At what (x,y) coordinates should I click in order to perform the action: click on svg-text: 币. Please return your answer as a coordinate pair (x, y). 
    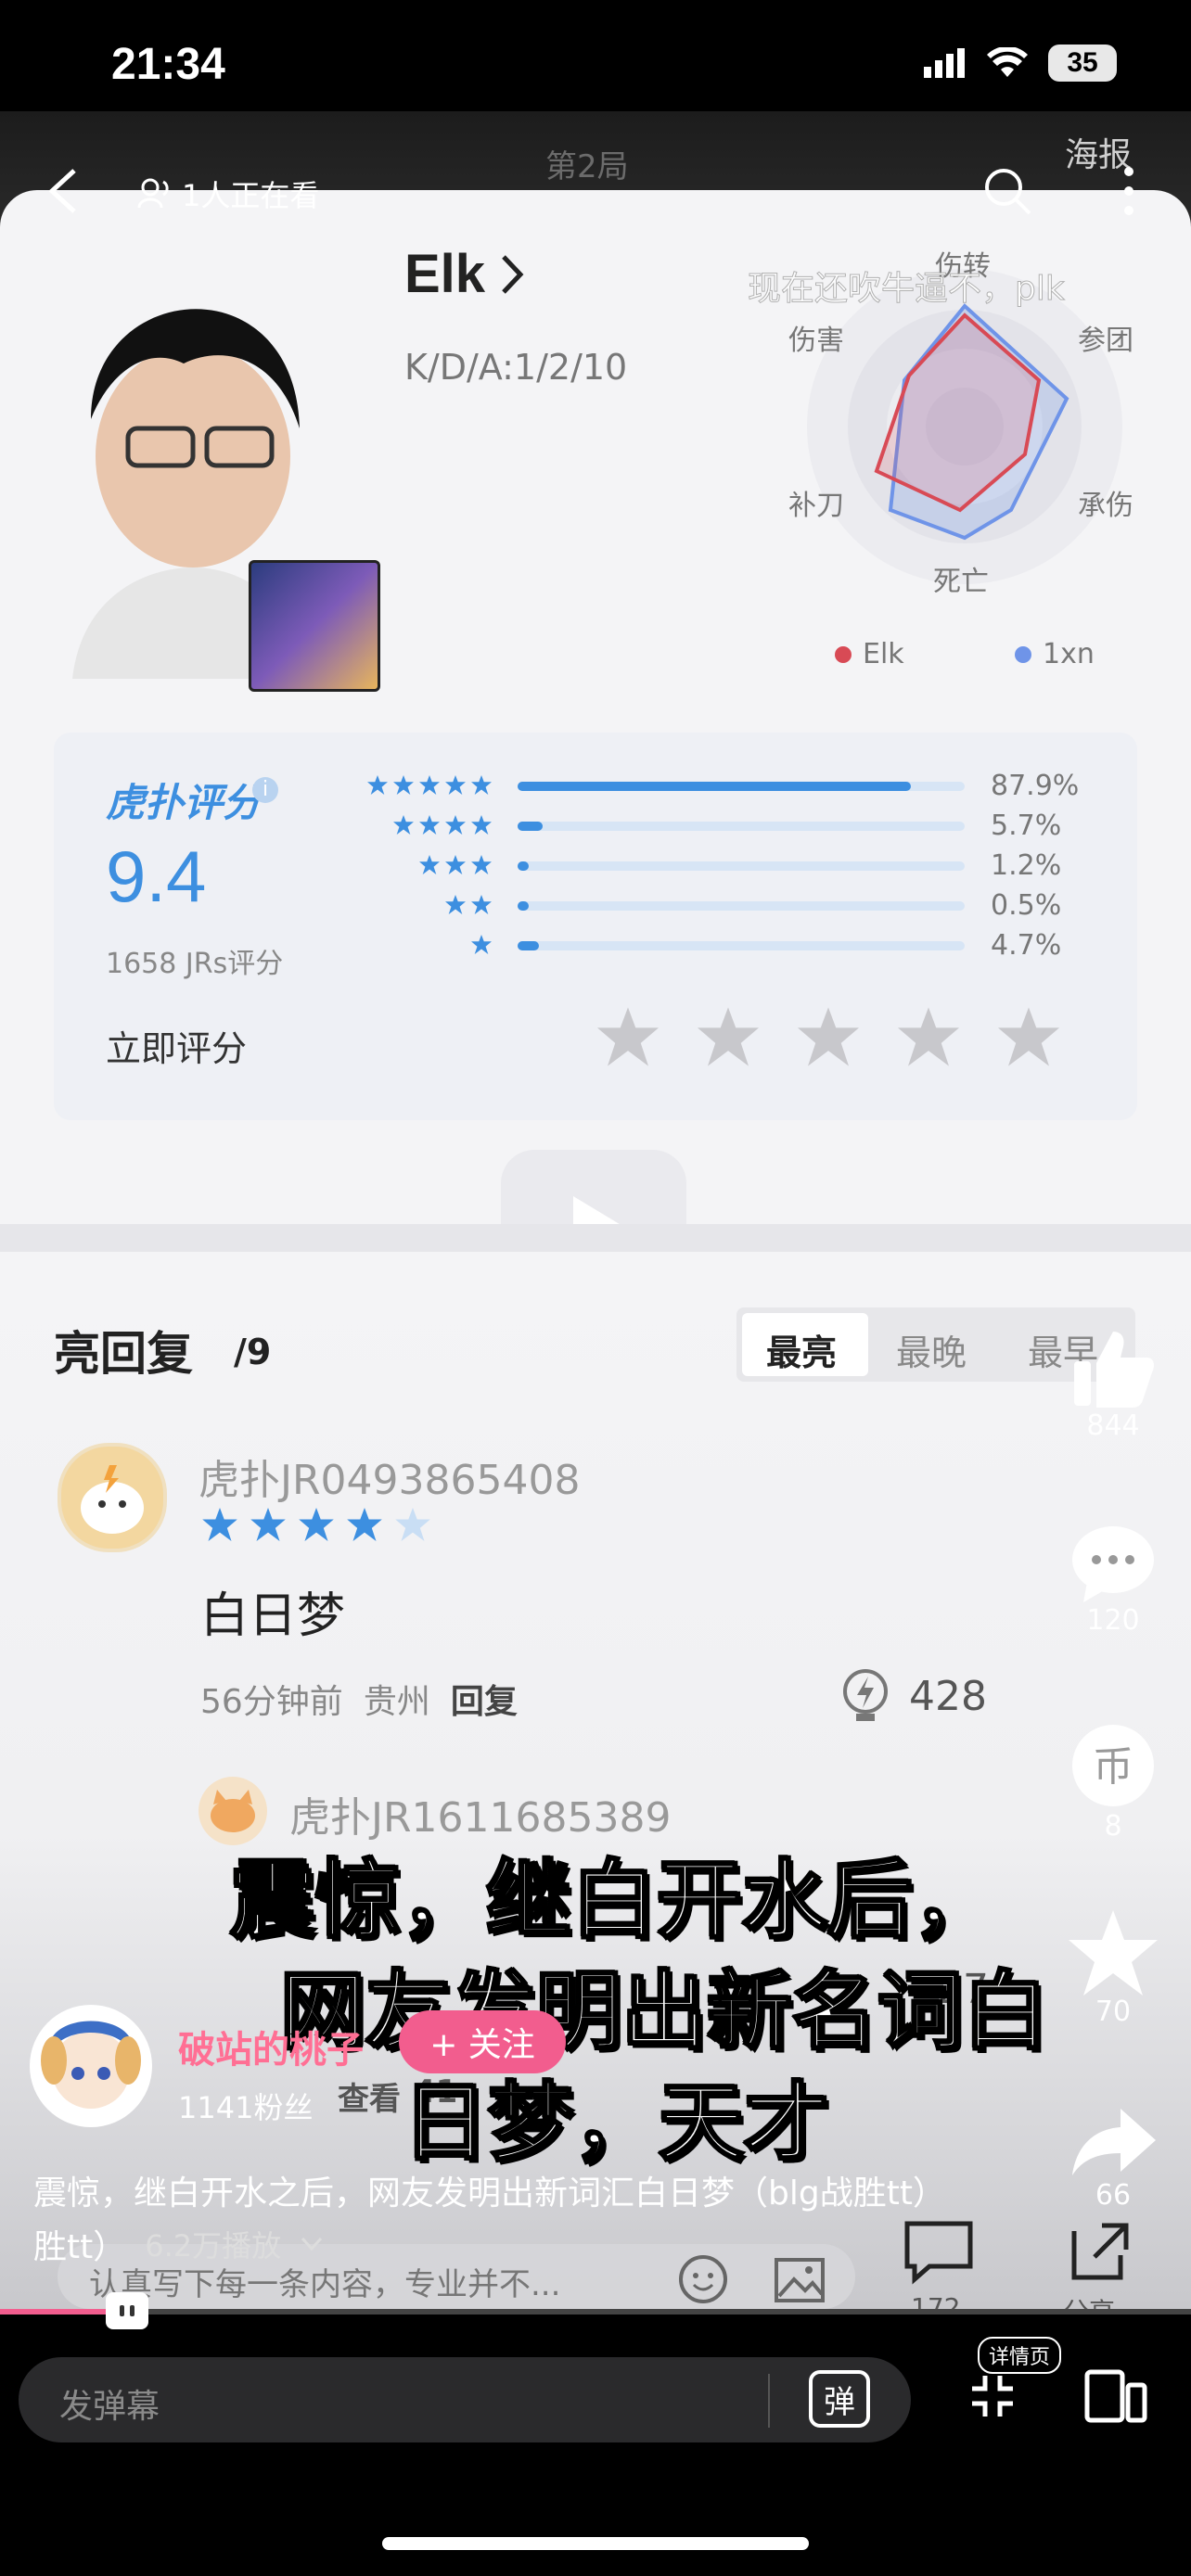
    Looking at the image, I should click on (1113, 1767).